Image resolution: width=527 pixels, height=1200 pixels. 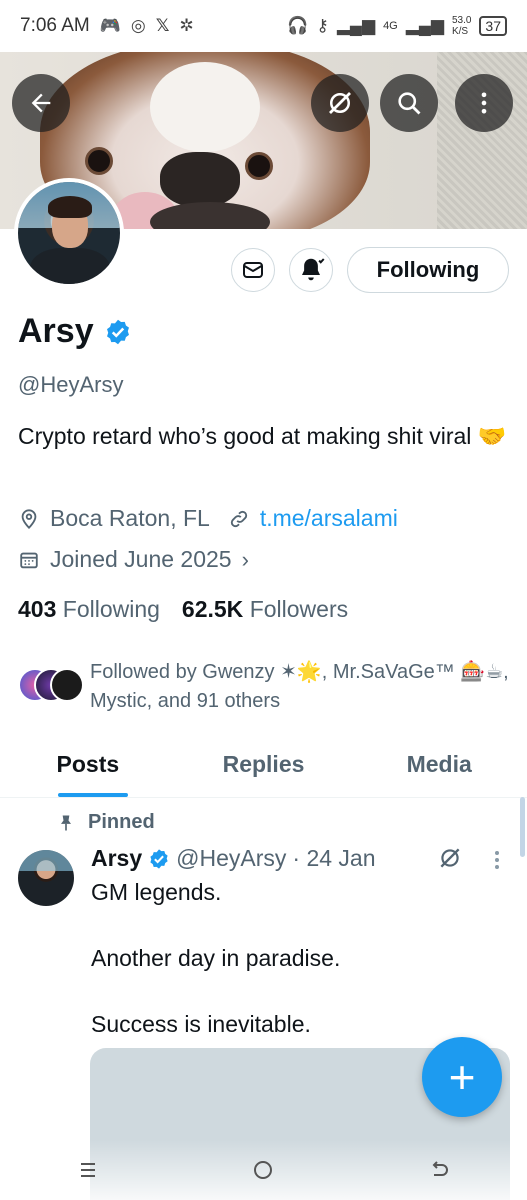 I want to click on banner-dog-nose, so click(x=200, y=179).